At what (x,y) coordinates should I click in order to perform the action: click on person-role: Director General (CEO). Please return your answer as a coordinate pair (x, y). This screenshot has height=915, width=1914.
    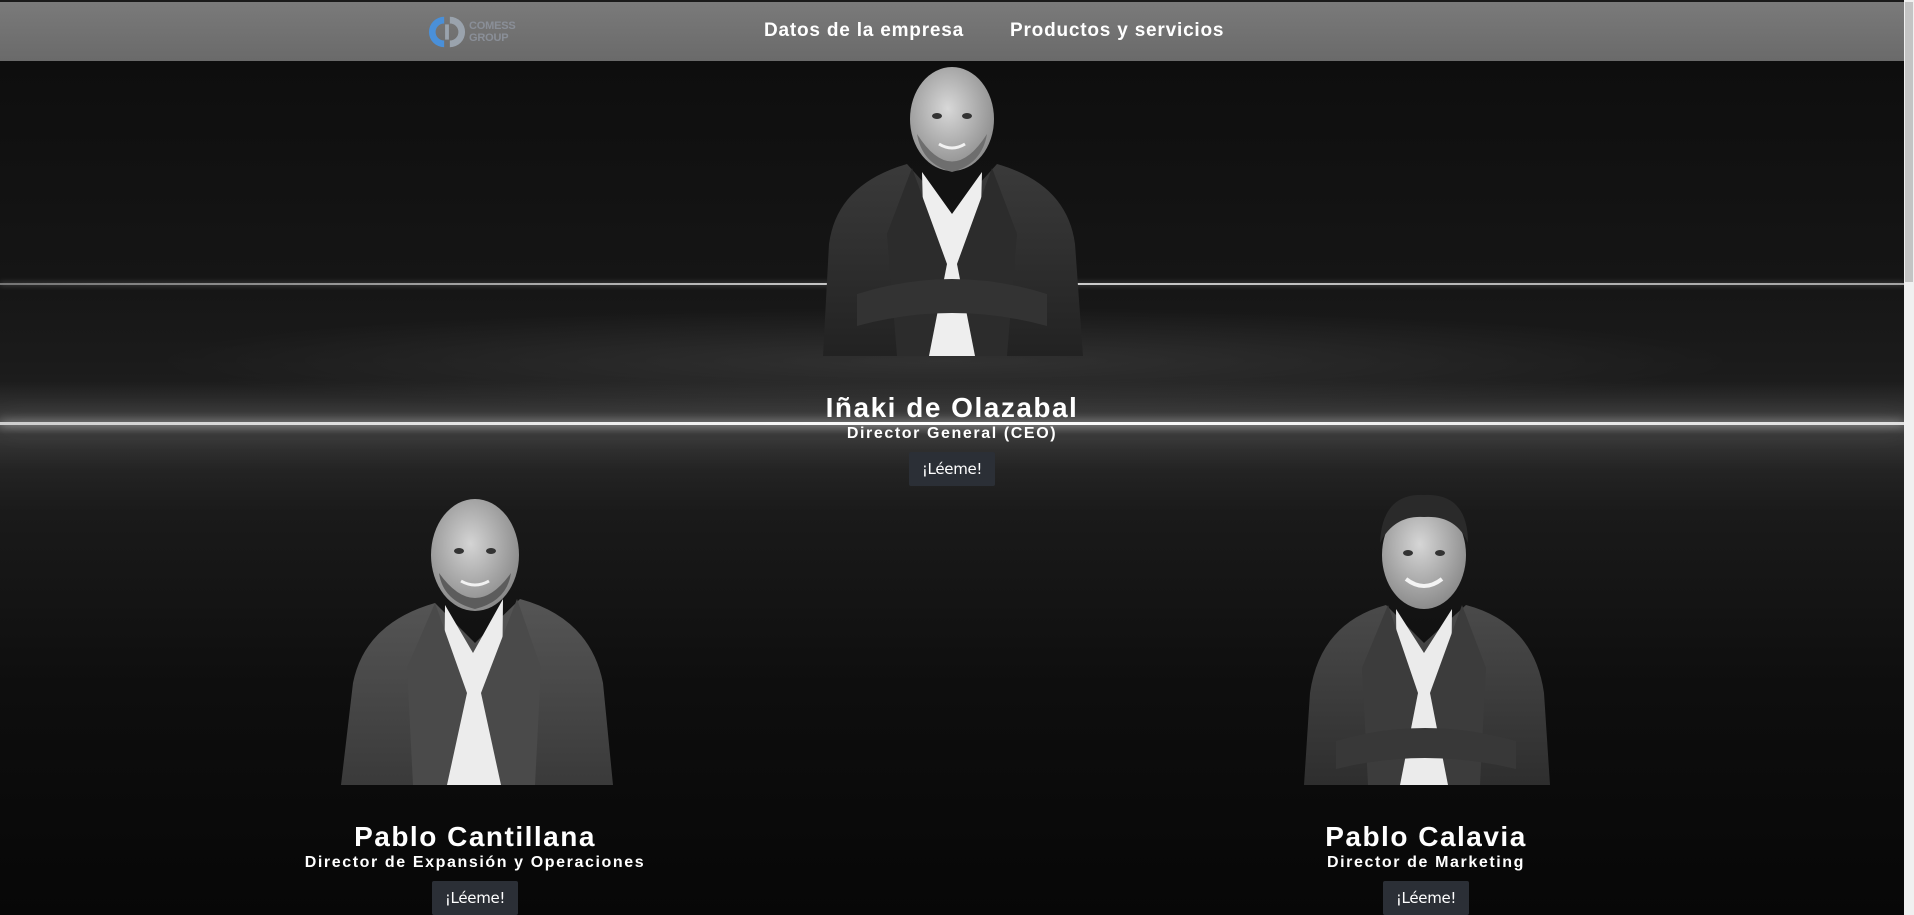
    Looking at the image, I should click on (952, 433).